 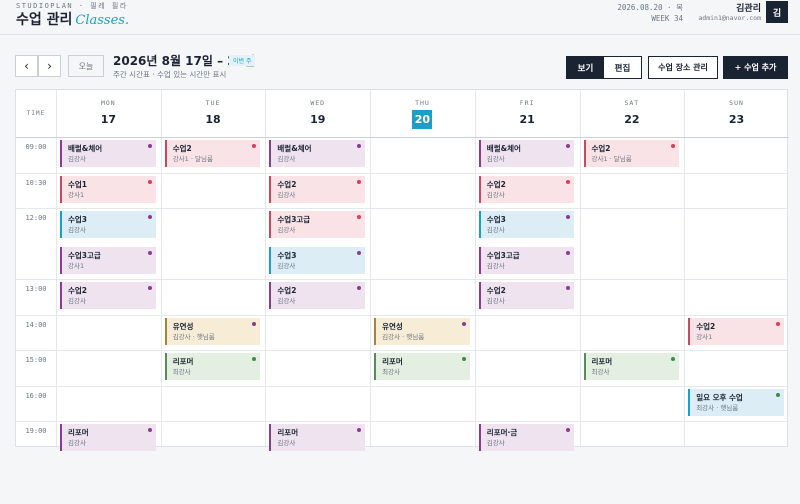 What do you see at coordinates (736, 113) in the screenshot?
I see `day-header: SUN 23` at bounding box center [736, 113].